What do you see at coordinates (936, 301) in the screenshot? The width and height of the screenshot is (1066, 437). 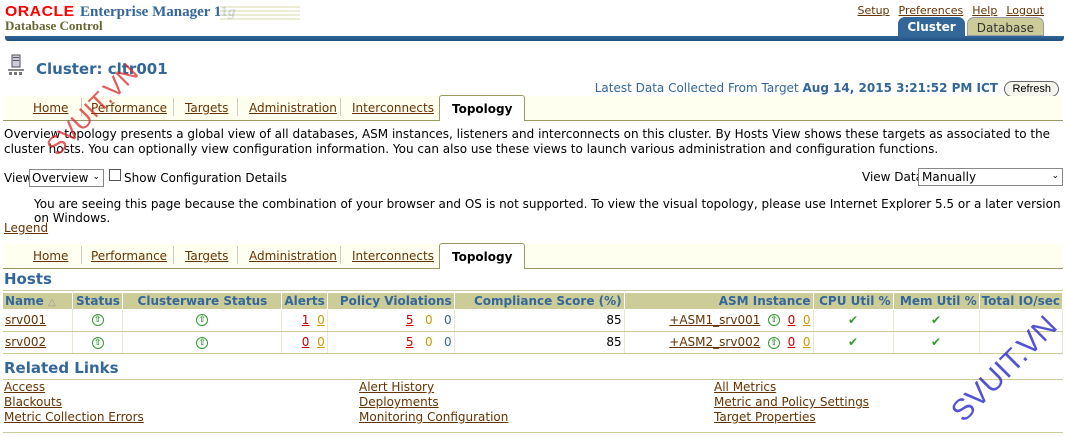 I see `col-mem-util: Mem Util %` at bounding box center [936, 301].